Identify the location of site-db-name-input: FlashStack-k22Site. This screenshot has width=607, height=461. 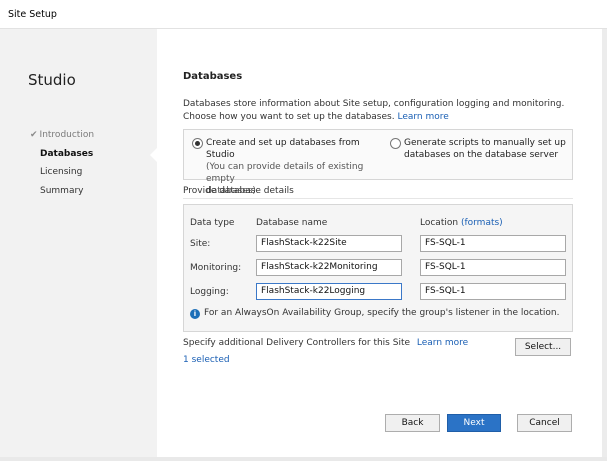
(329, 243).